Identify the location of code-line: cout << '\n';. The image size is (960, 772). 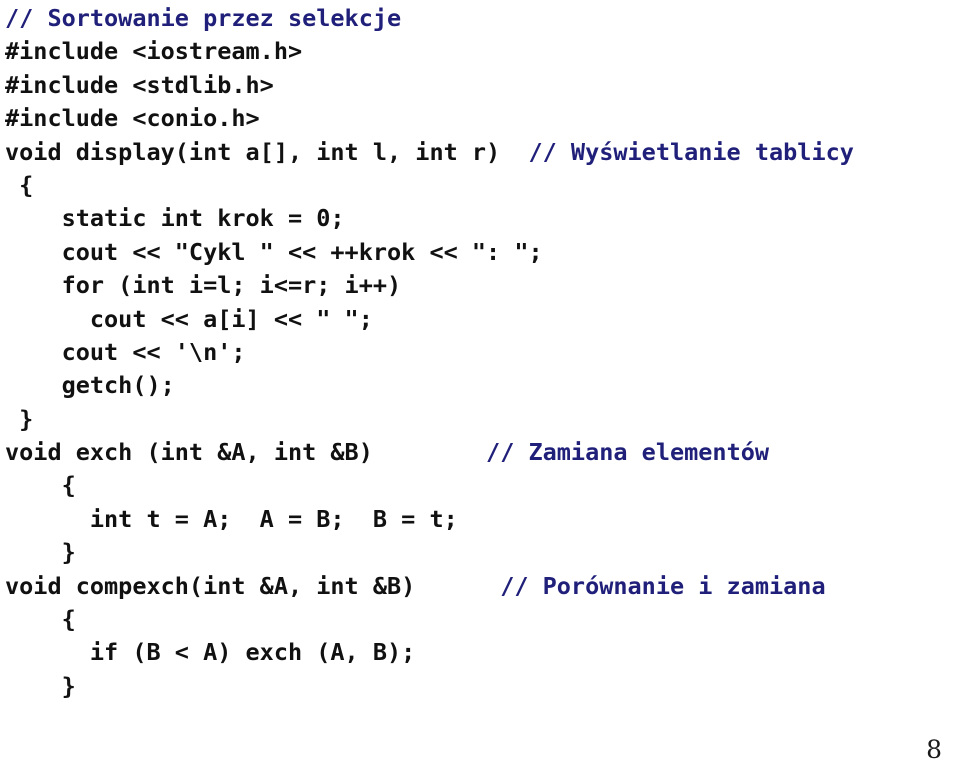
(480, 352).